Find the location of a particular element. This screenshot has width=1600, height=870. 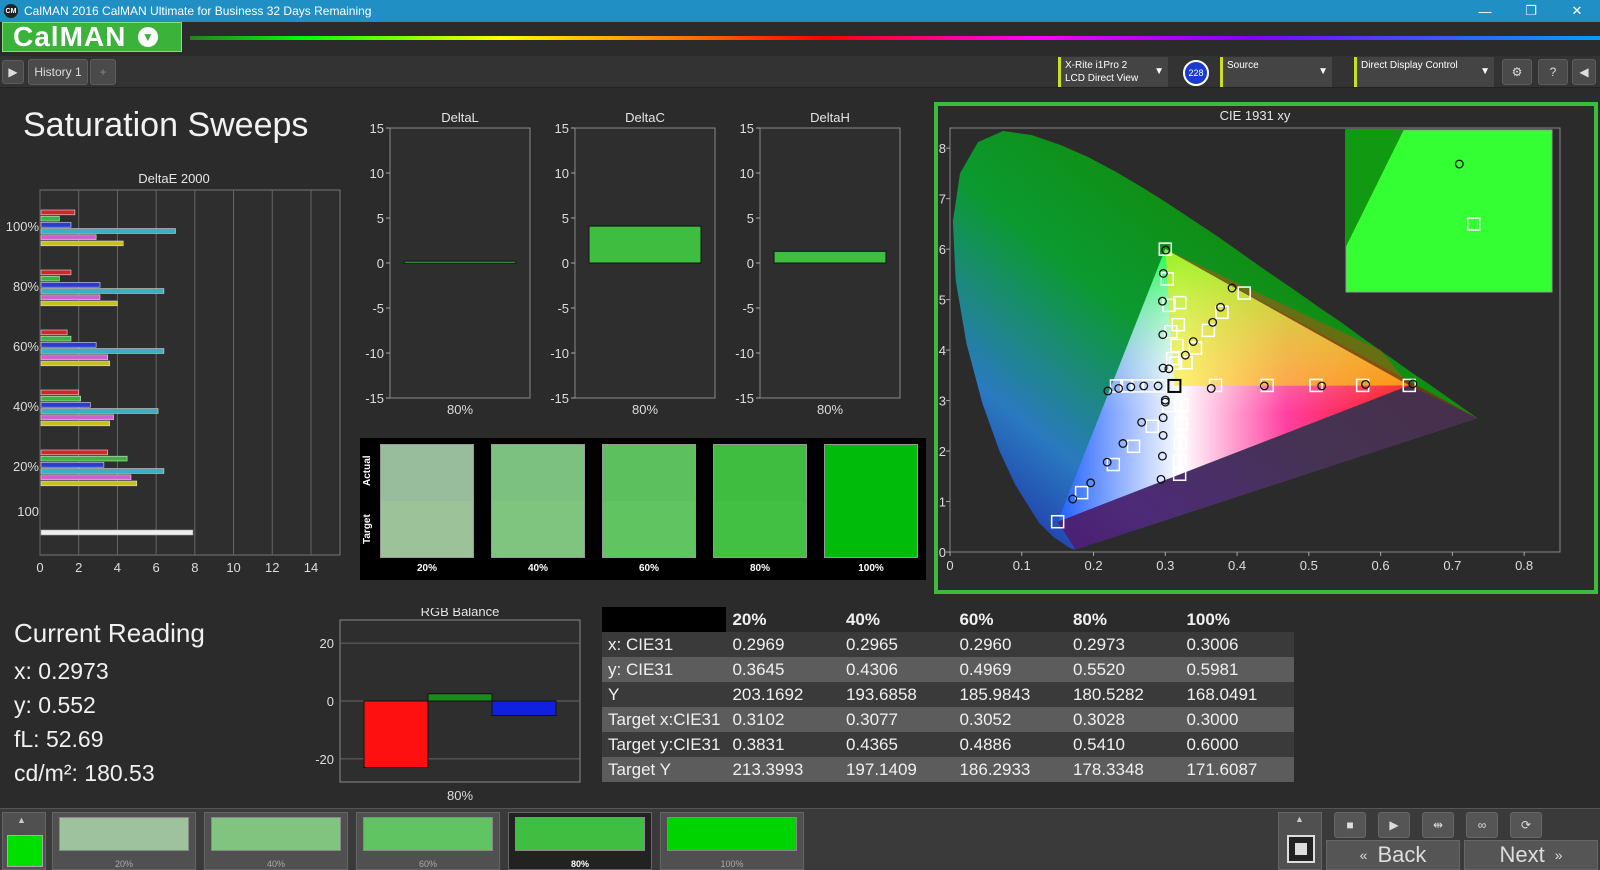

patch-label: 40% is located at coordinates (275, 864).